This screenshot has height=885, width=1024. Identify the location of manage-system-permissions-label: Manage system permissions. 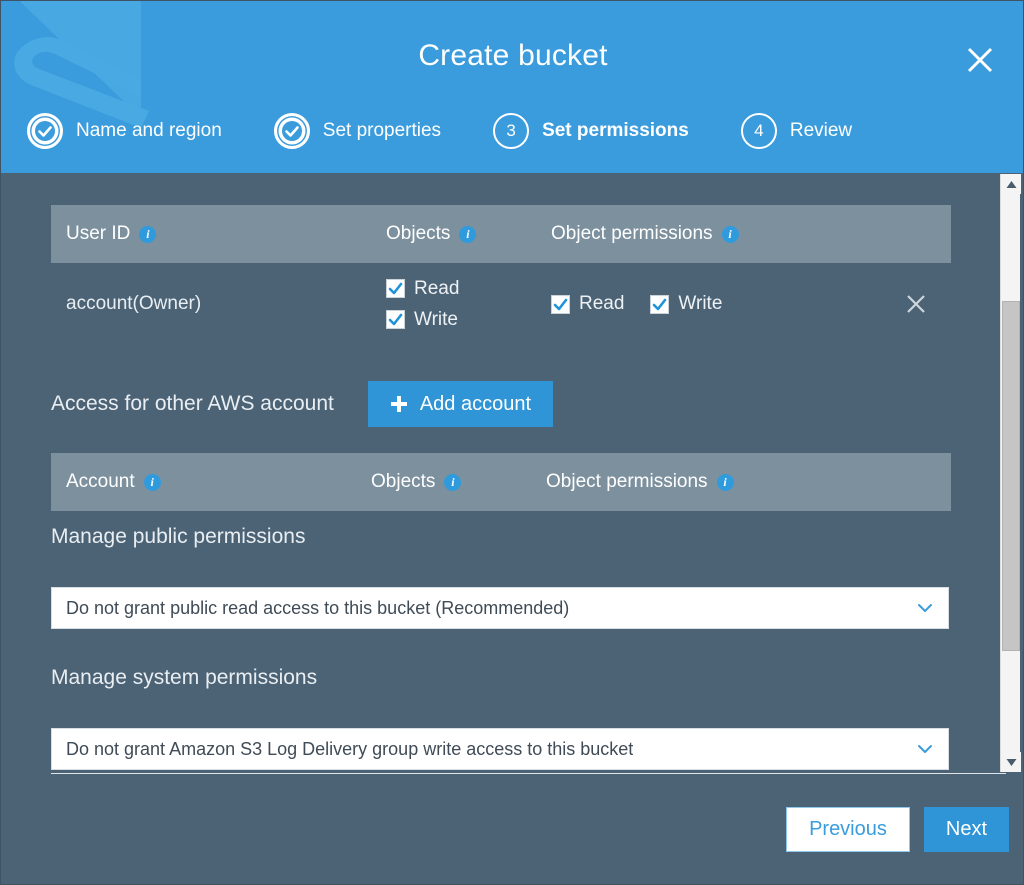
(184, 677).